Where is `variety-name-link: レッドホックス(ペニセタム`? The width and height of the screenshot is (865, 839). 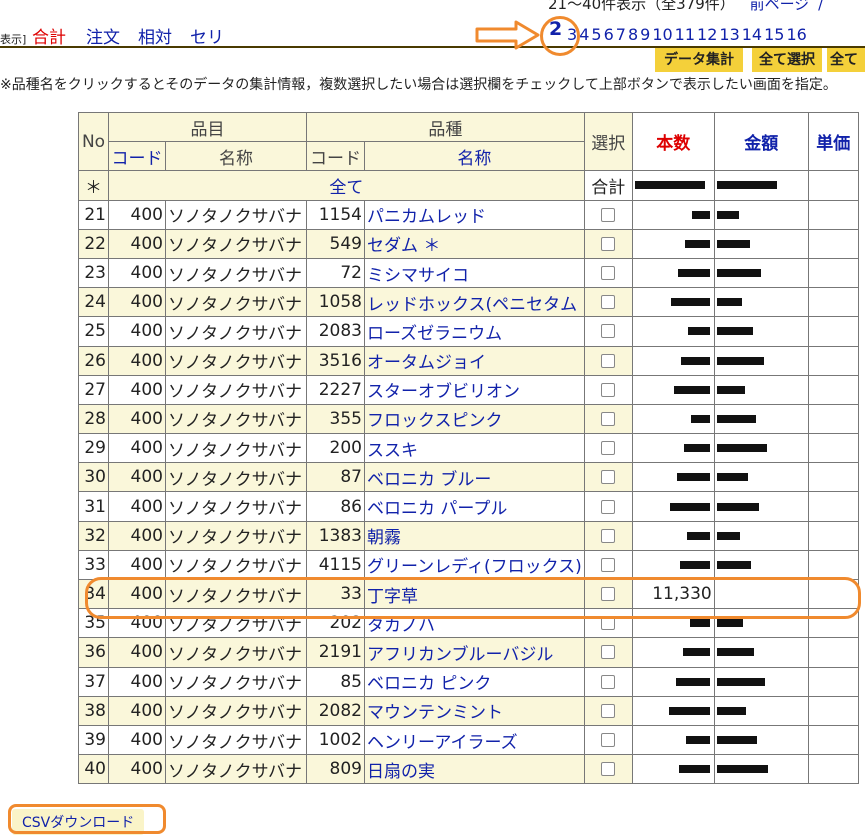 variety-name-link: レッドホックス(ペニセタム is located at coordinates (474, 302).